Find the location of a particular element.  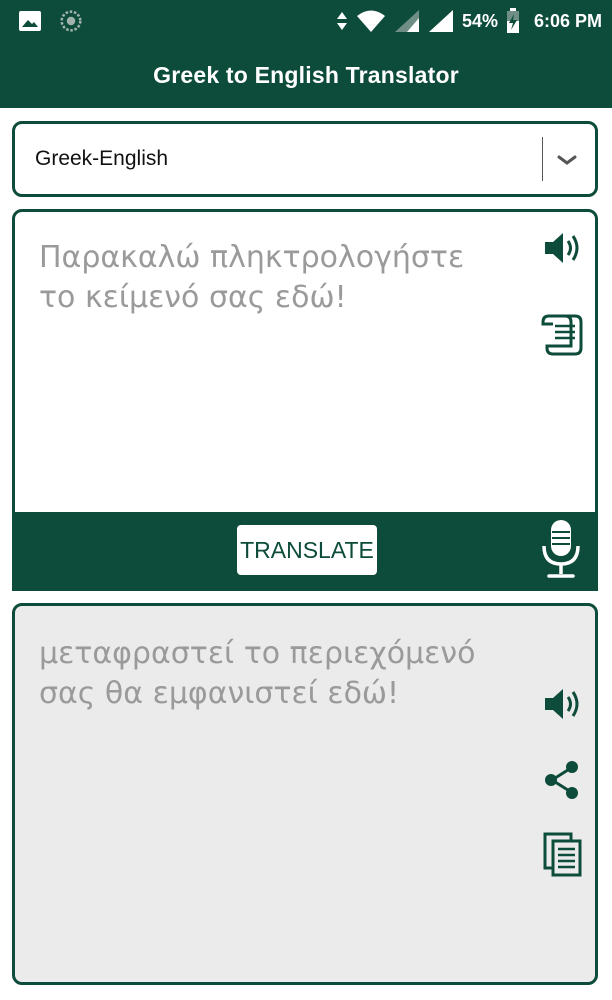

signal-icon is located at coordinates (406, 21).